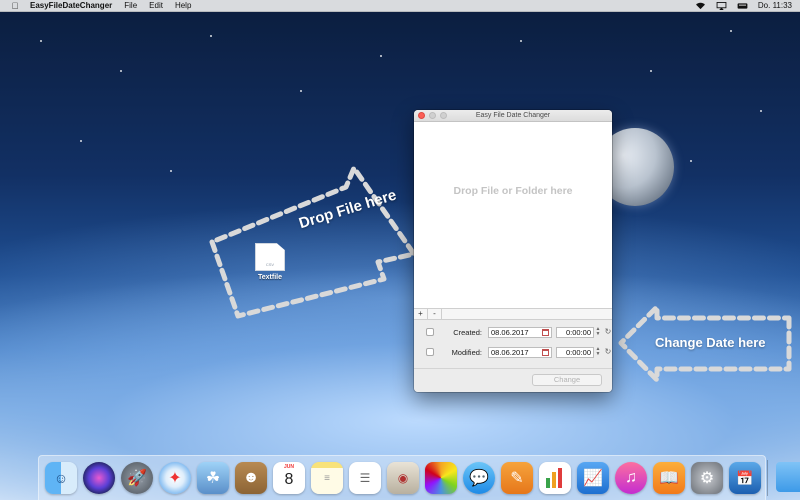  Describe the element at coordinates (443, 115) in the screenshot. I see `zoom-window-button` at that location.